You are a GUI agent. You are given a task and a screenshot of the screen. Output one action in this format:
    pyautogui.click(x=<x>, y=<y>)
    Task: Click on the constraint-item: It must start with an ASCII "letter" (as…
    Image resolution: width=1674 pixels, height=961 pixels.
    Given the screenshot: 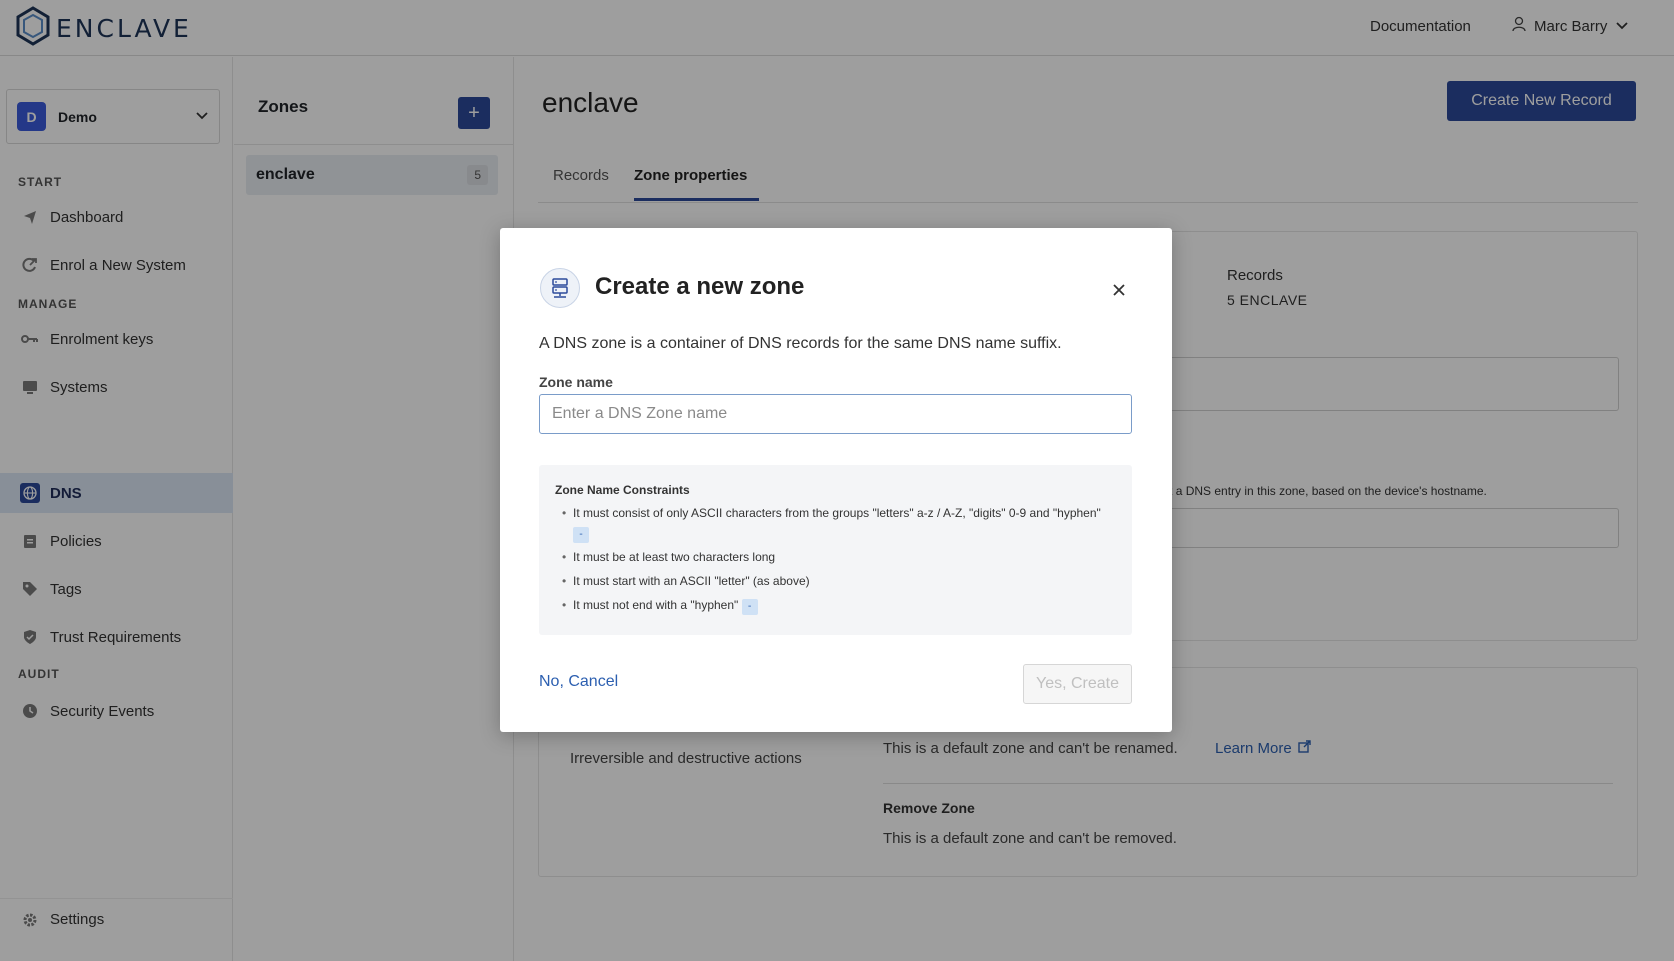 What is the action you would take?
    pyautogui.click(x=835, y=581)
    